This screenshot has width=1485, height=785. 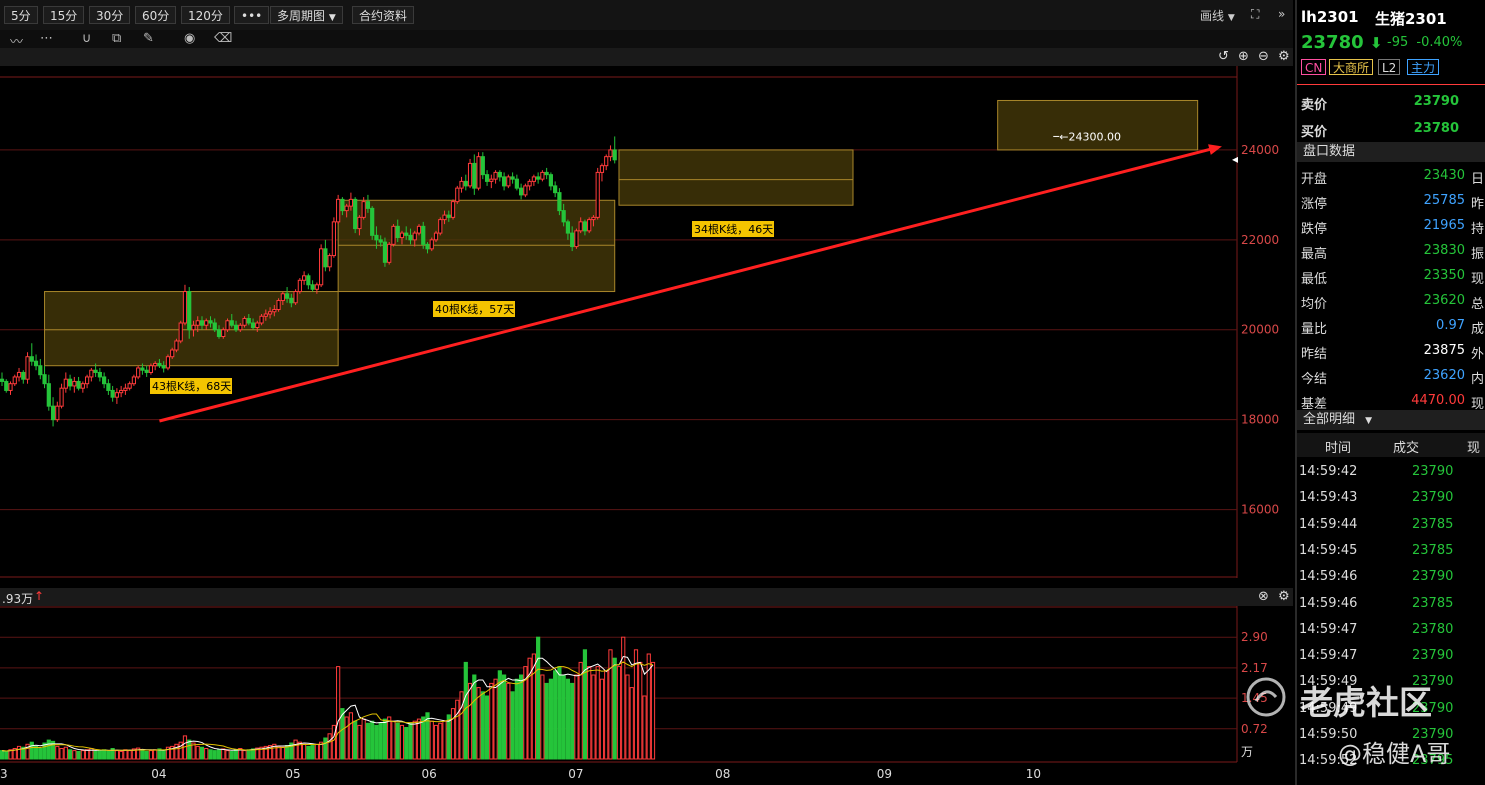 What do you see at coordinates (733, 229) in the screenshot?
I see `box-label: 34根K线，46天` at bounding box center [733, 229].